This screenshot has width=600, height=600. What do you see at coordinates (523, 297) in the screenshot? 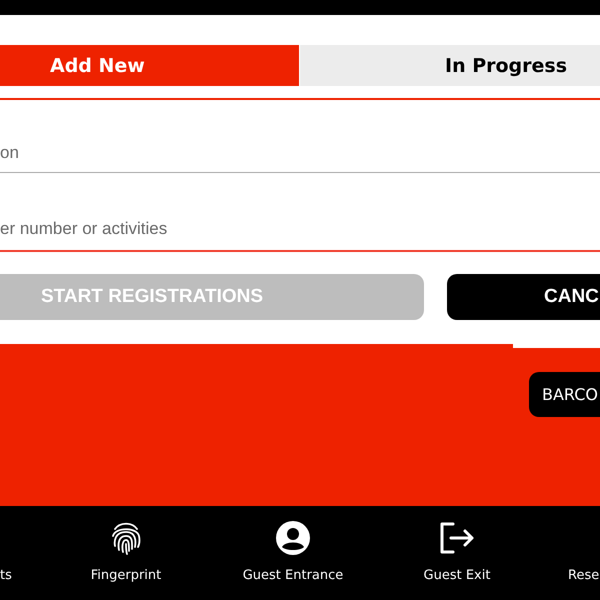
I see `cancel-button: CANC` at bounding box center [523, 297].